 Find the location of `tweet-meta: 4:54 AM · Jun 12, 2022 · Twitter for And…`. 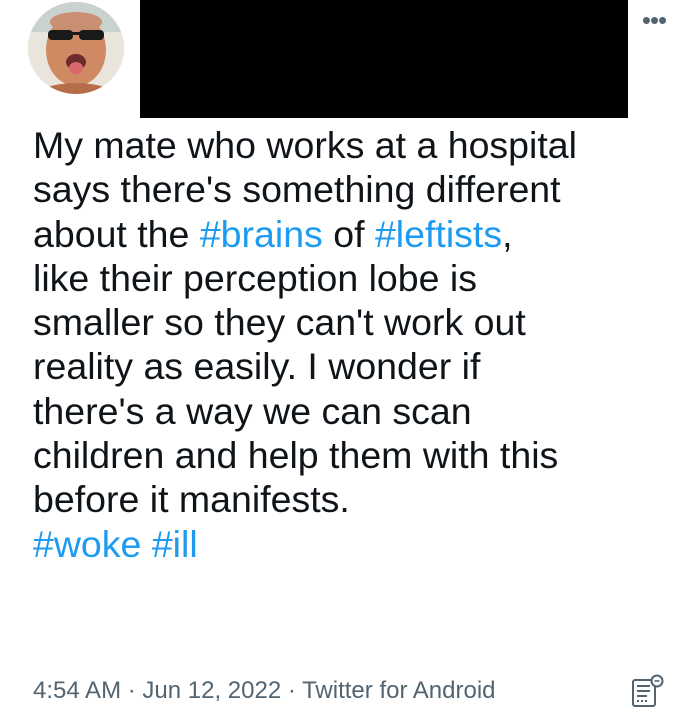

tweet-meta: 4:54 AM · Jun 12, 2022 · Twitter for And… is located at coordinates (264, 691).